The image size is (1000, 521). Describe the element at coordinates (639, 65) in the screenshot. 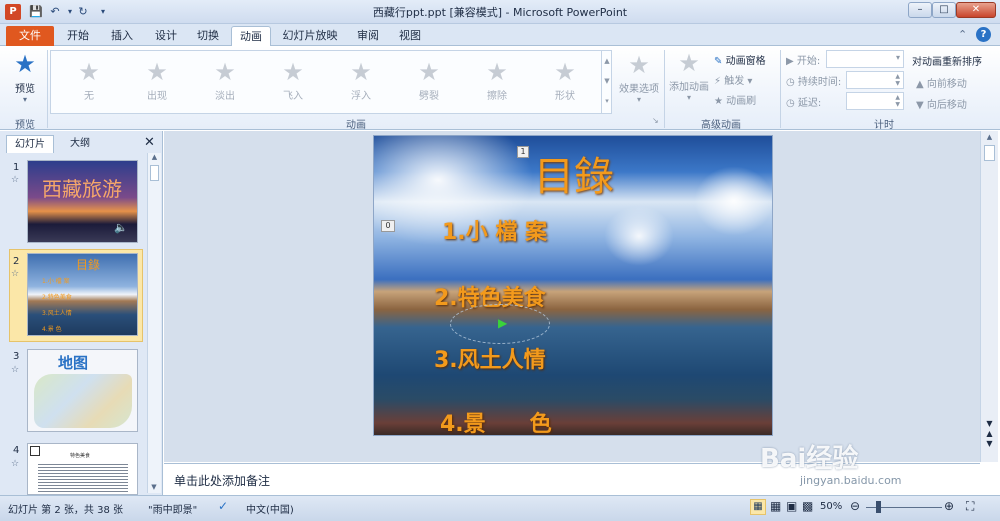

I see `effect-options-icon: ★` at that location.